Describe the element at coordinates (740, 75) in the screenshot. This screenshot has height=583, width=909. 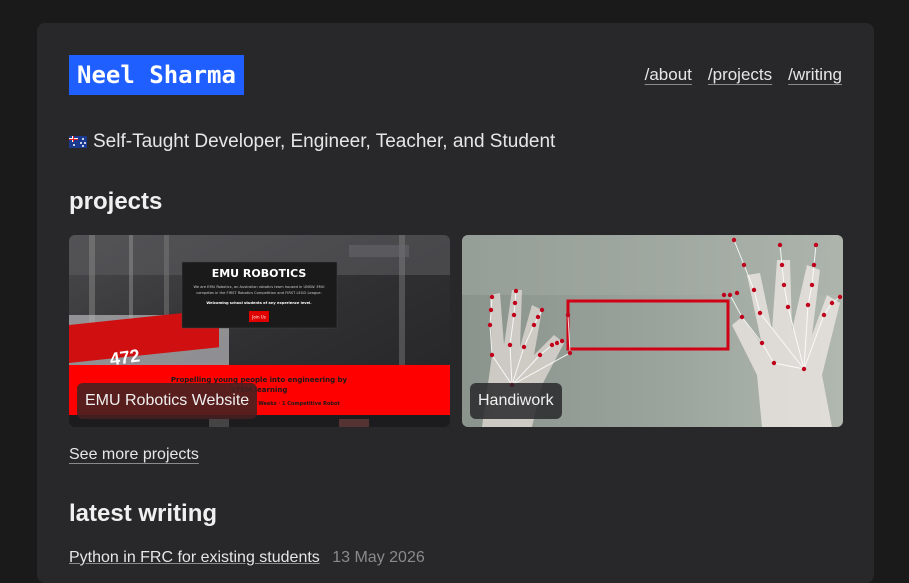
I see `nav-link-projects: /projects` at that location.